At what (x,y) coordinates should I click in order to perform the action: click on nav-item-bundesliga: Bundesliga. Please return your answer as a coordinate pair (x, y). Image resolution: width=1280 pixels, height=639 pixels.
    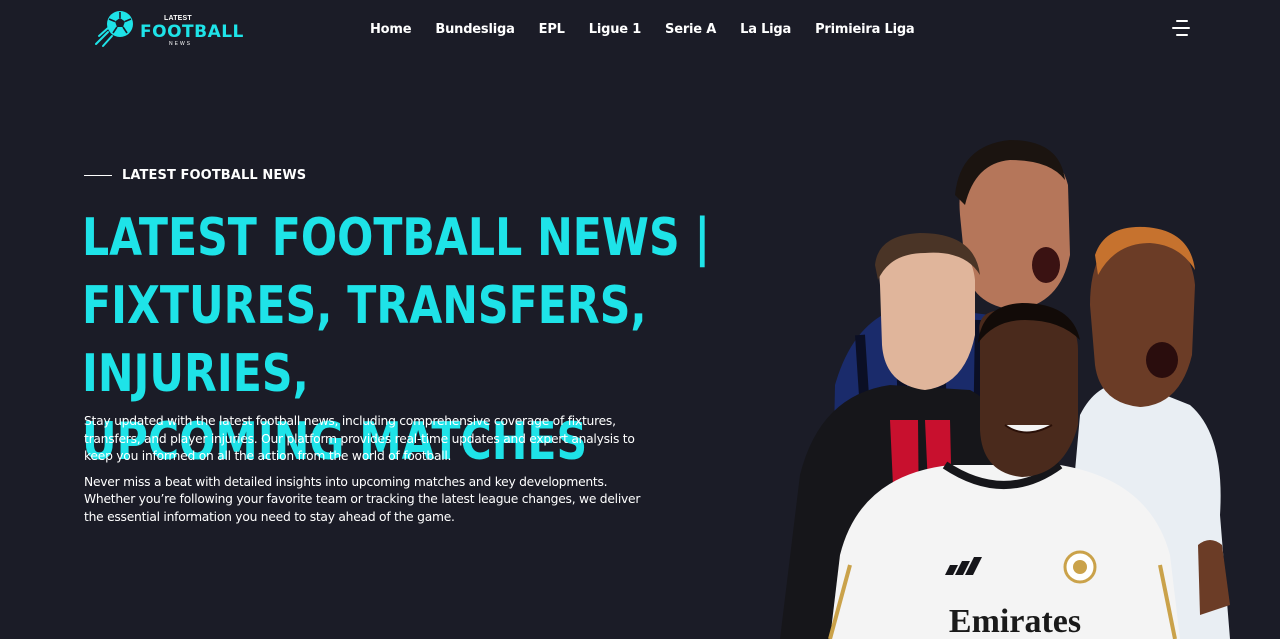
    Looking at the image, I should click on (474, 30).